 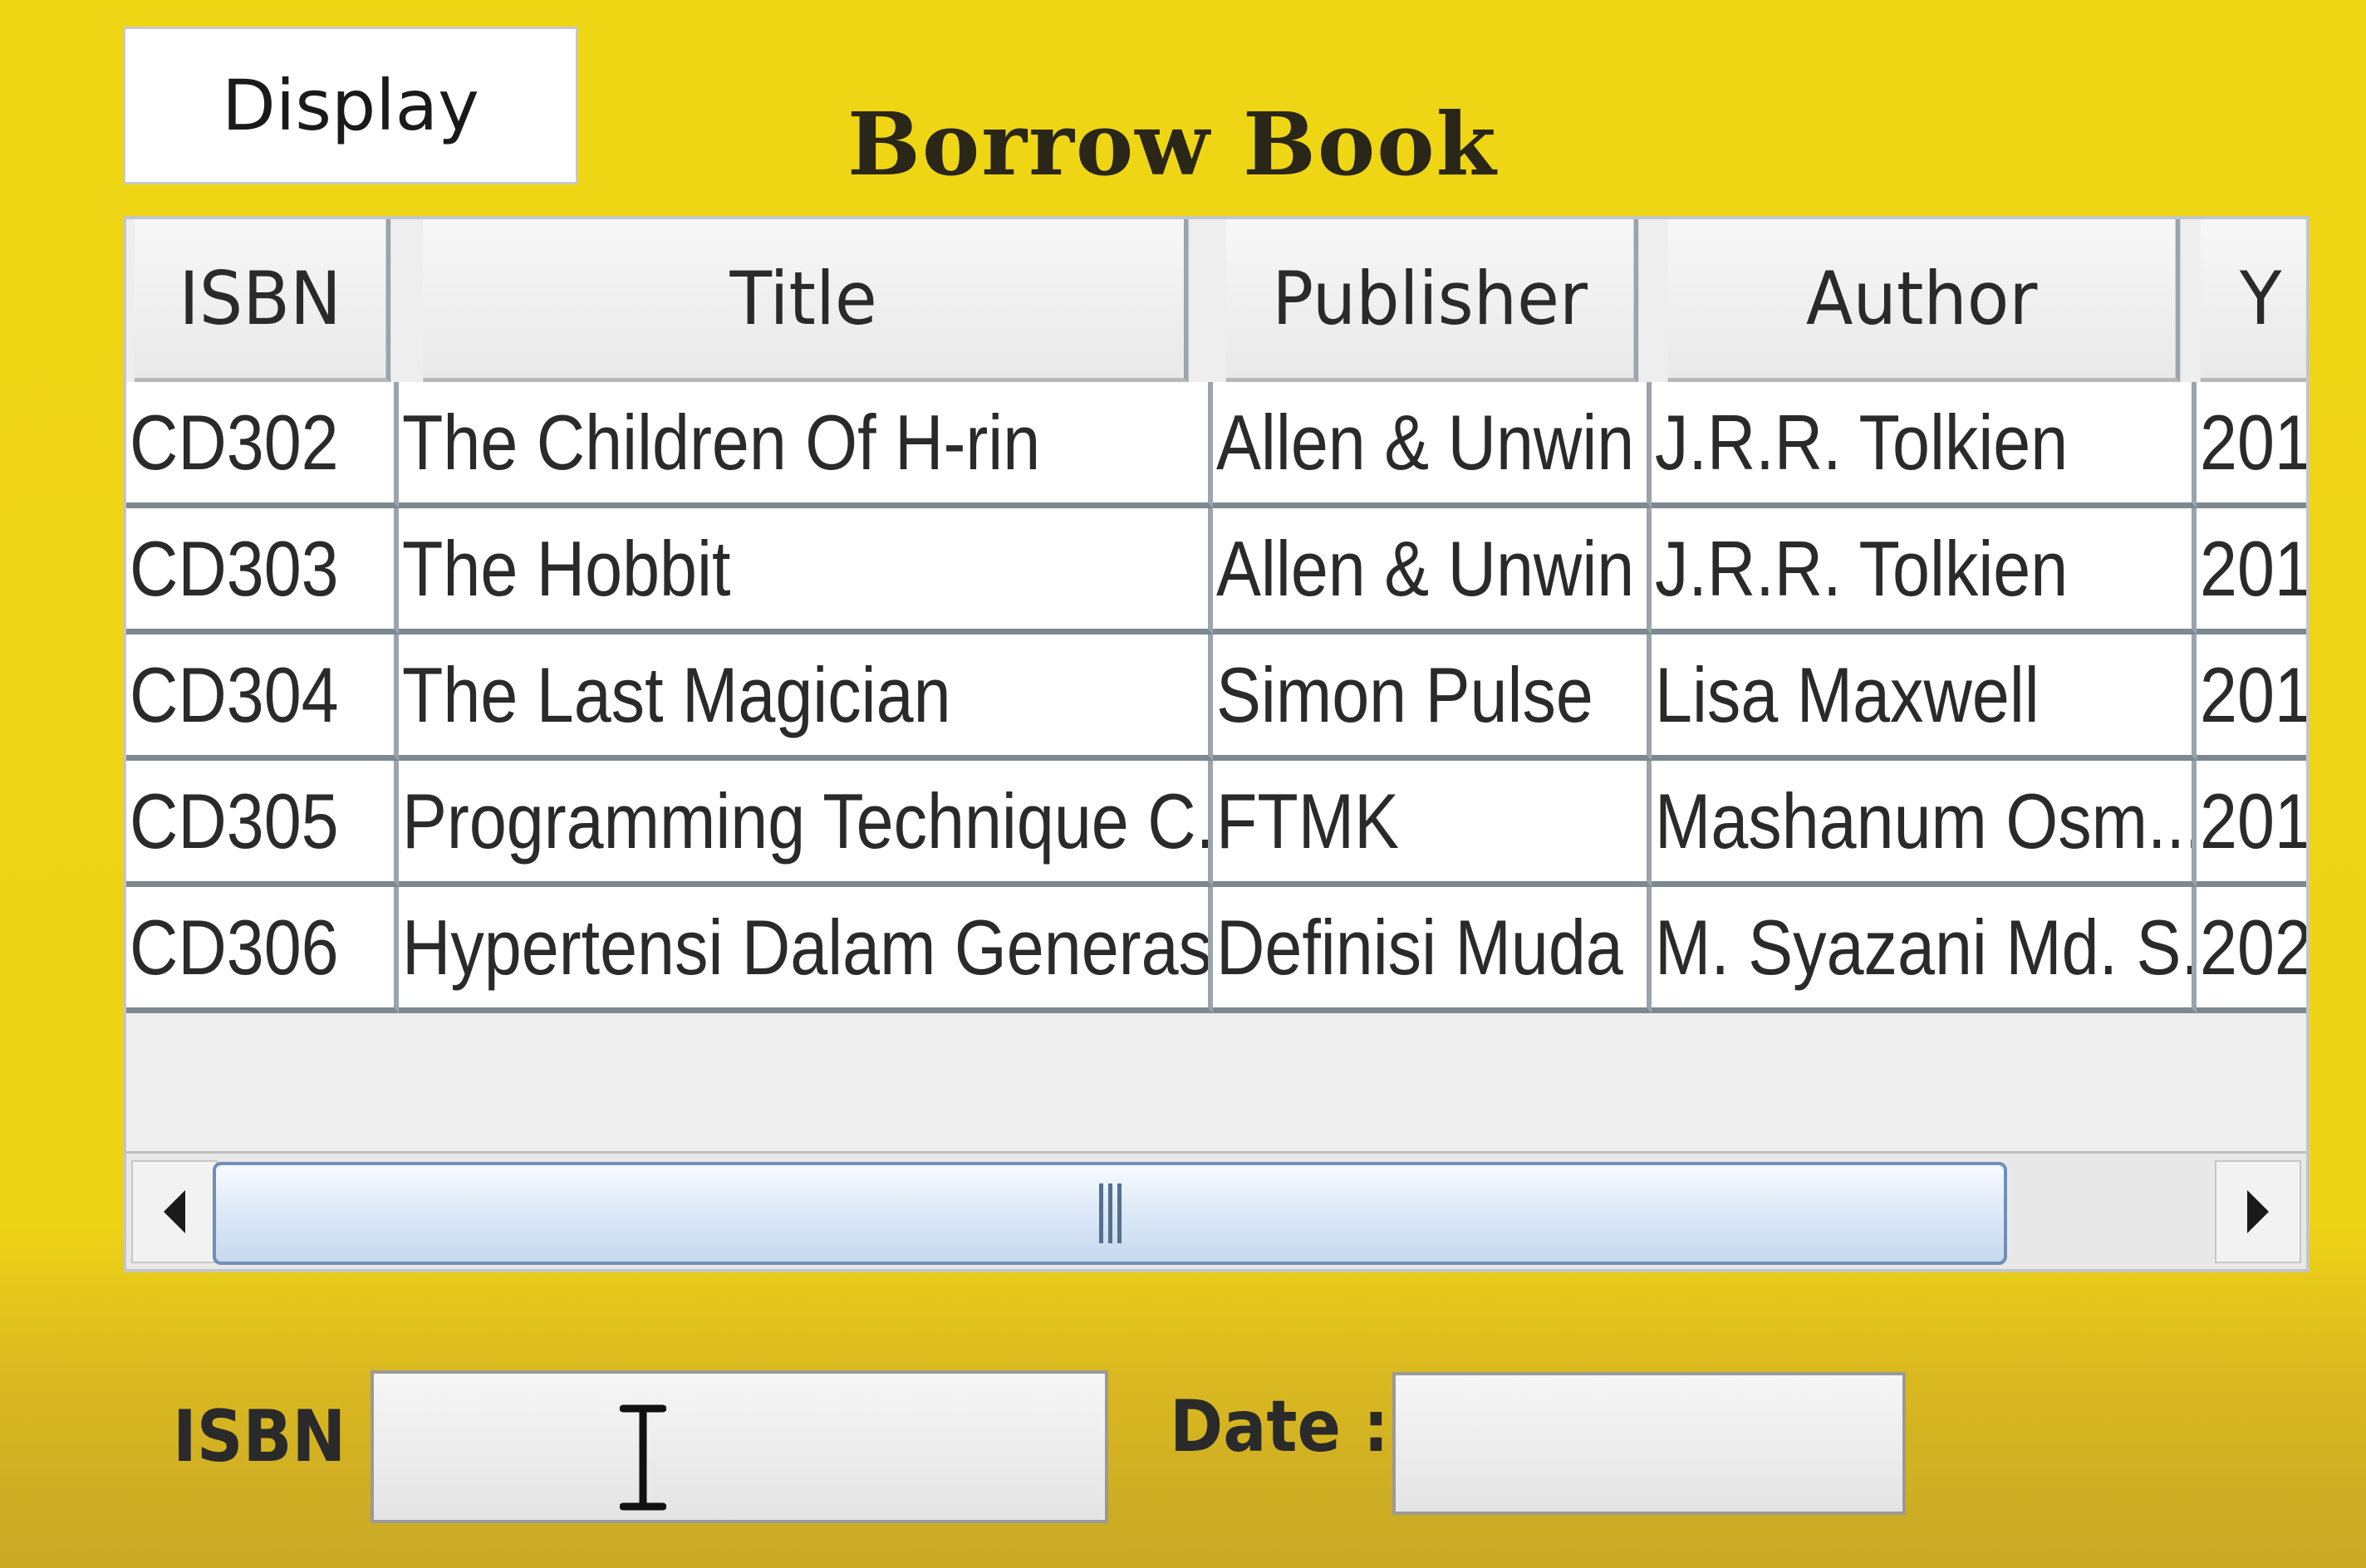 What do you see at coordinates (1432, 300) in the screenshot?
I see `column-header-publisher: Publisher` at bounding box center [1432, 300].